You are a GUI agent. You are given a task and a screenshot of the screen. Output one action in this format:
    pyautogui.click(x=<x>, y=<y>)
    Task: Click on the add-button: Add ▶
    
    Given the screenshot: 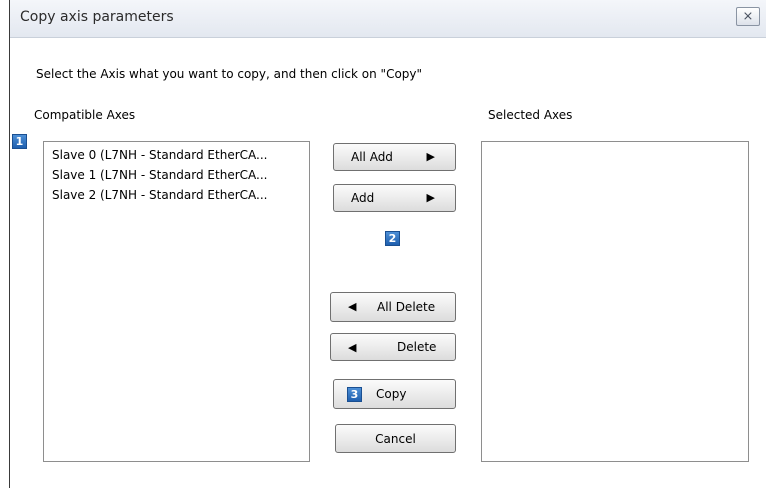 What is the action you would take?
    pyautogui.click(x=394, y=198)
    